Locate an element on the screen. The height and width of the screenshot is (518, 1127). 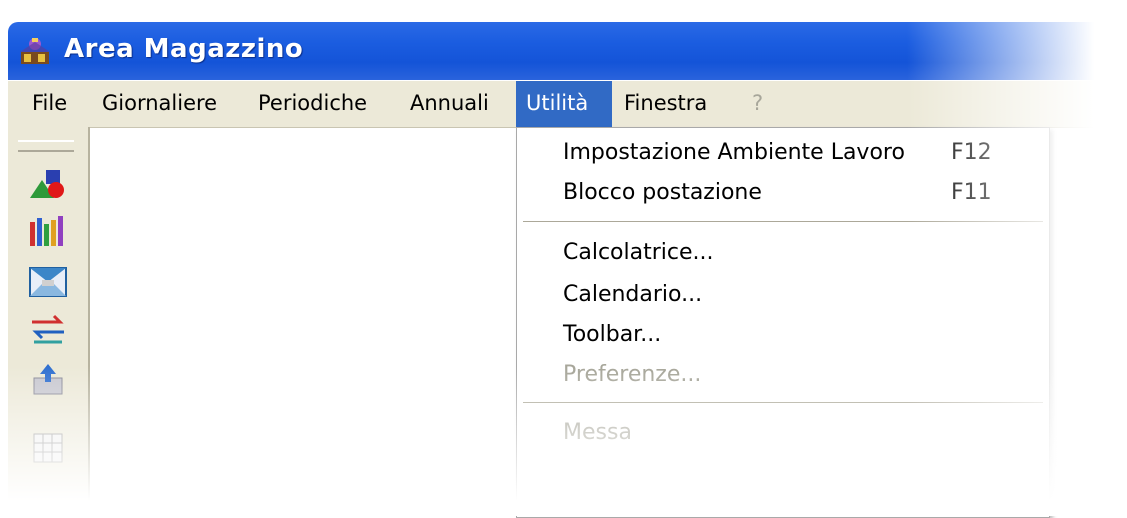
menu-utilita: Utilità is located at coordinates (564, 104).